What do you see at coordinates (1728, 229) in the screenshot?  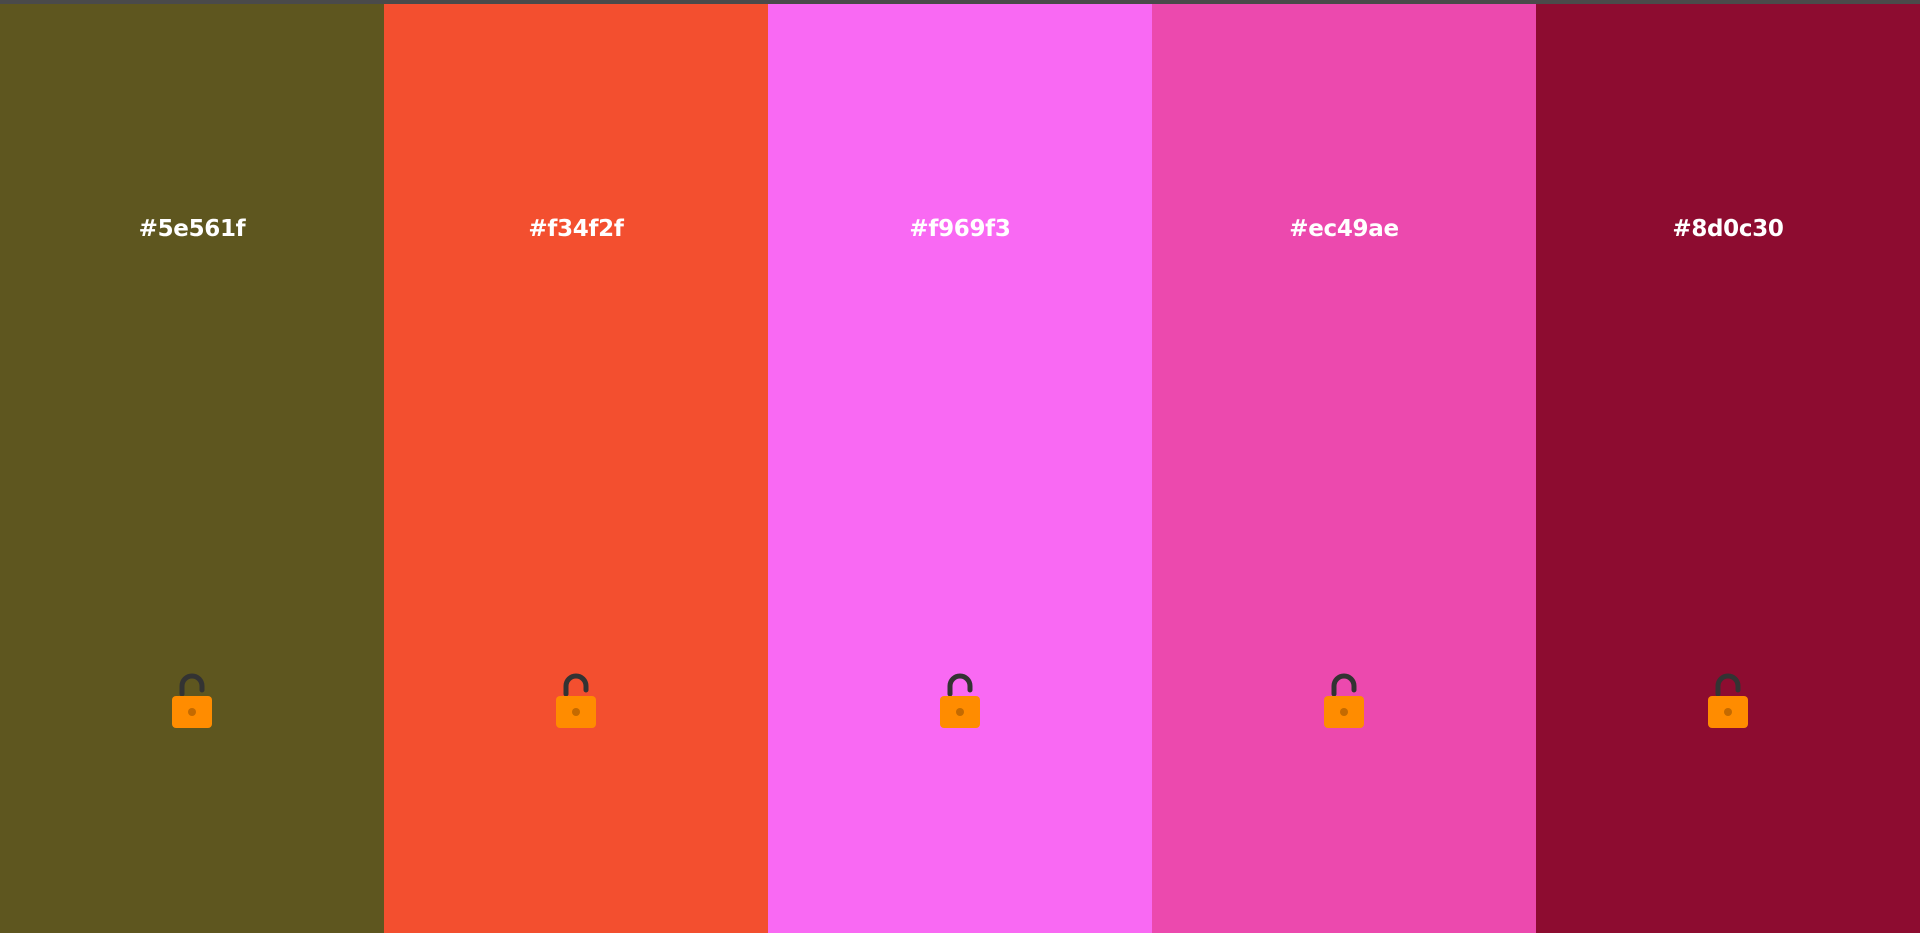 I see `hex-code-label: #8d0c30` at bounding box center [1728, 229].